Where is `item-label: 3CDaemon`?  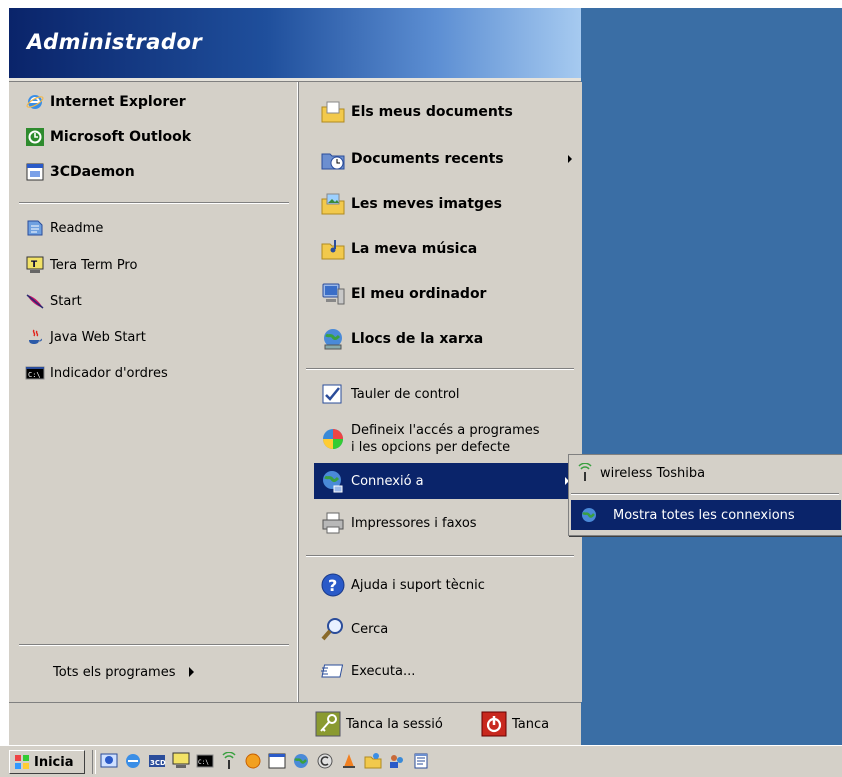 item-label: 3CDaemon is located at coordinates (92, 172).